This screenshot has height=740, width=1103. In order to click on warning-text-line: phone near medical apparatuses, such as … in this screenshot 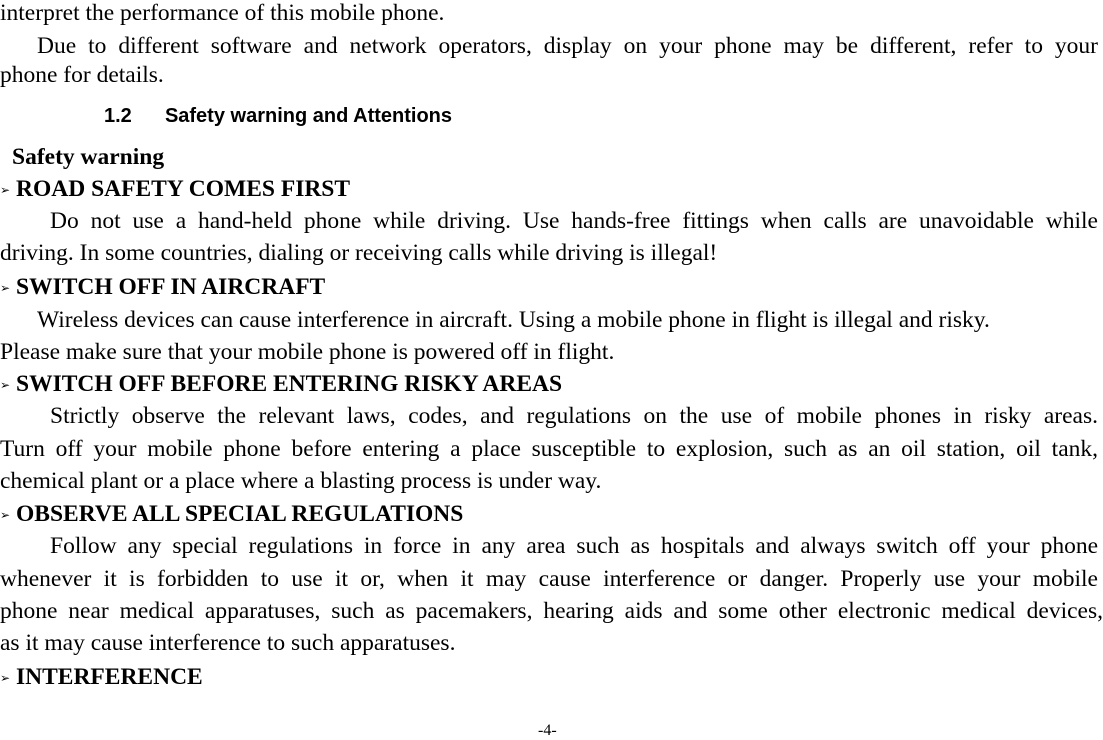, I will do `click(551, 611)`.